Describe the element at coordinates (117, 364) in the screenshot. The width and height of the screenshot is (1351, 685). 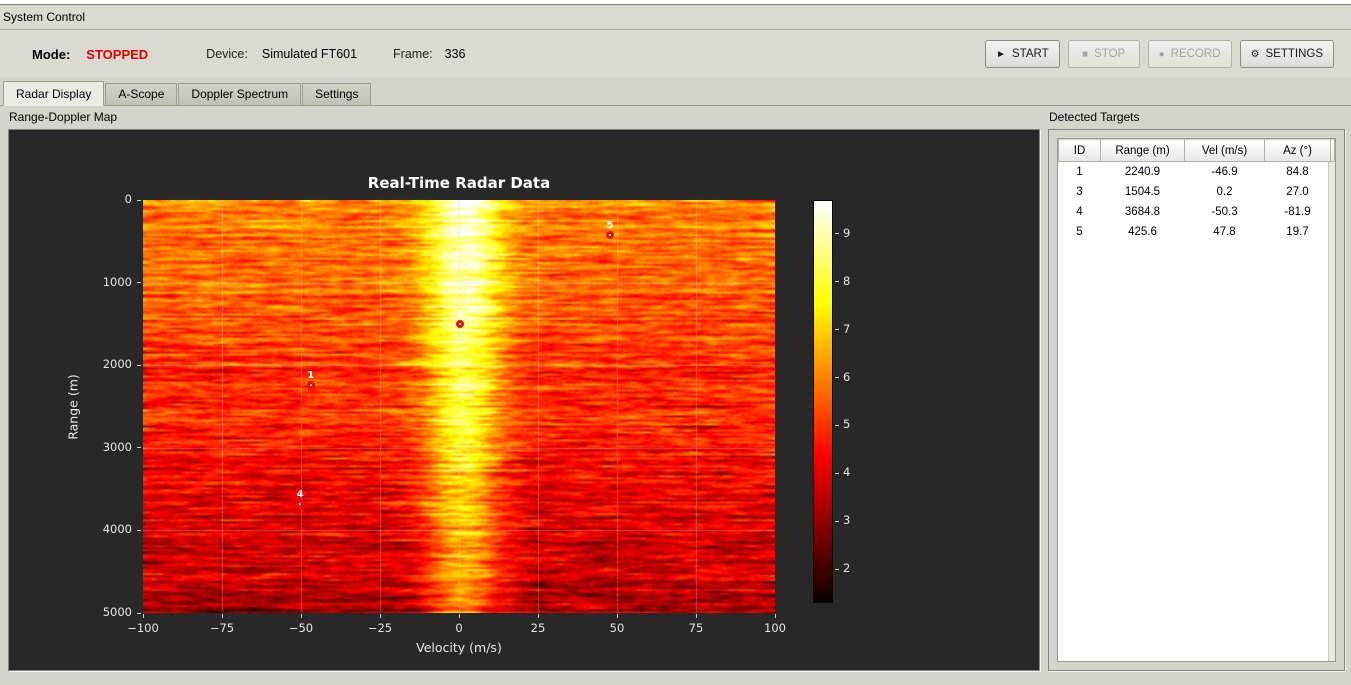
I see `y-tick-label: 2000` at that location.